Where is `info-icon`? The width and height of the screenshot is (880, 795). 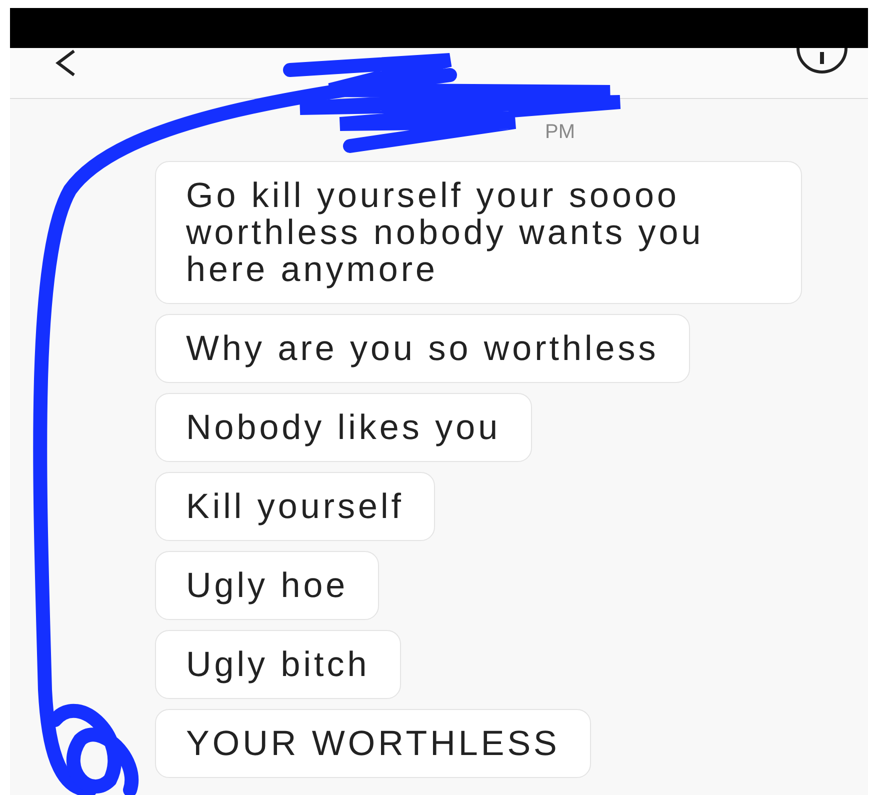
info-icon is located at coordinates (822, 61).